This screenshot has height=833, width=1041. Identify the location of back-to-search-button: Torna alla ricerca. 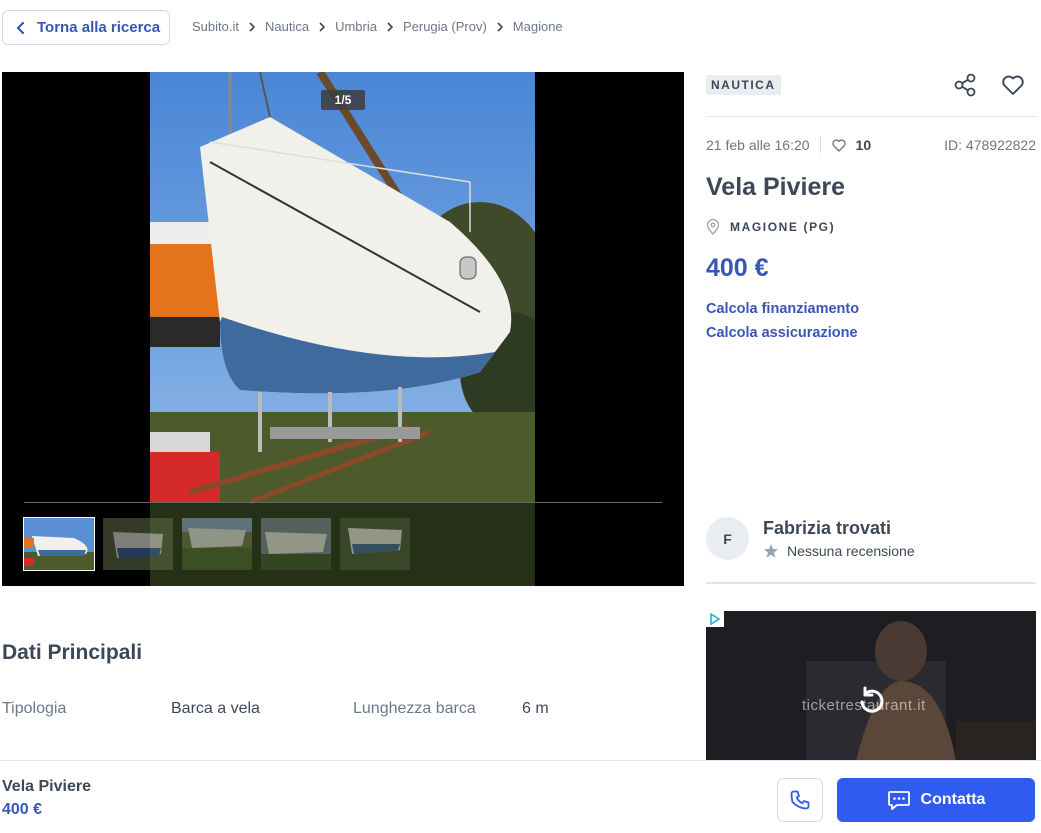
(86, 27).